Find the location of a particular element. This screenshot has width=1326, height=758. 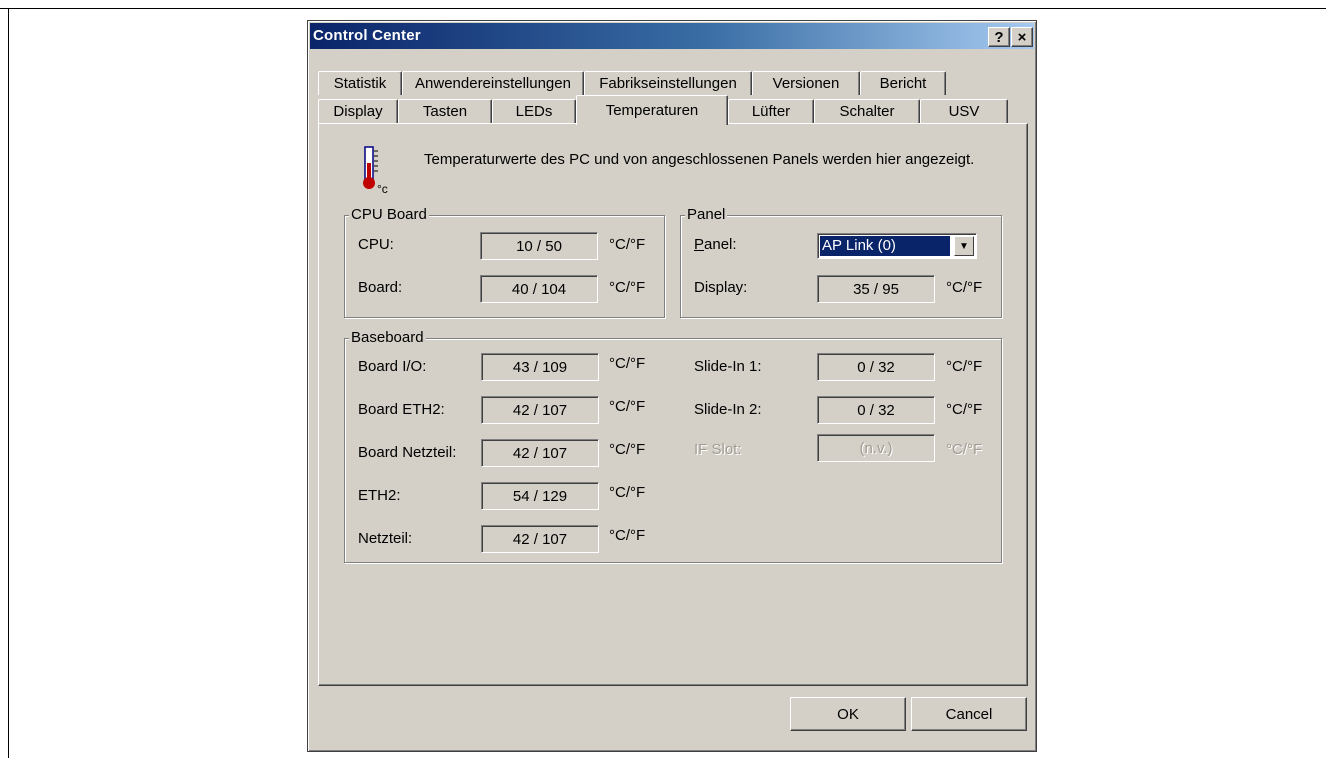

tab-label: Schalter is located at coordinates (867, 111).